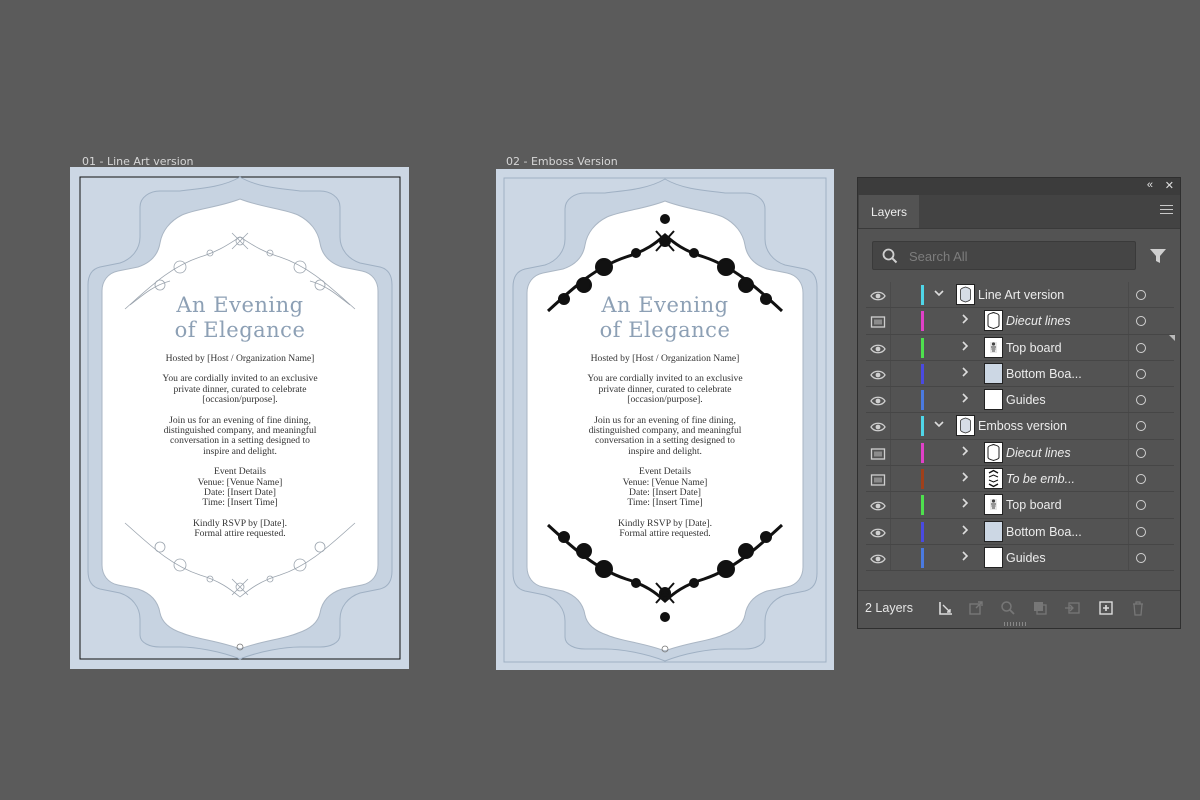  What do you see at coordinates (1169, 185) in the screenshot?
I see `close-icon: ✕` at bounding box center [1169, 185].